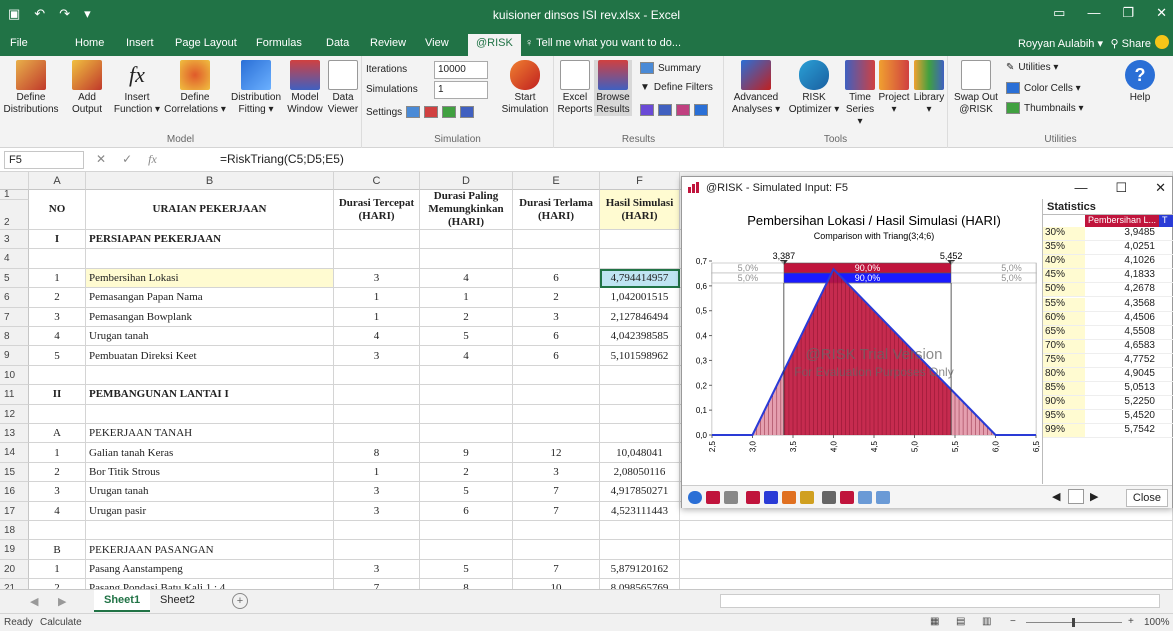  What do you see at coordinates (575, 88) in the screenshot?
I see `excel-reports-button: Excel Reports` at bounding box center [575, 88].